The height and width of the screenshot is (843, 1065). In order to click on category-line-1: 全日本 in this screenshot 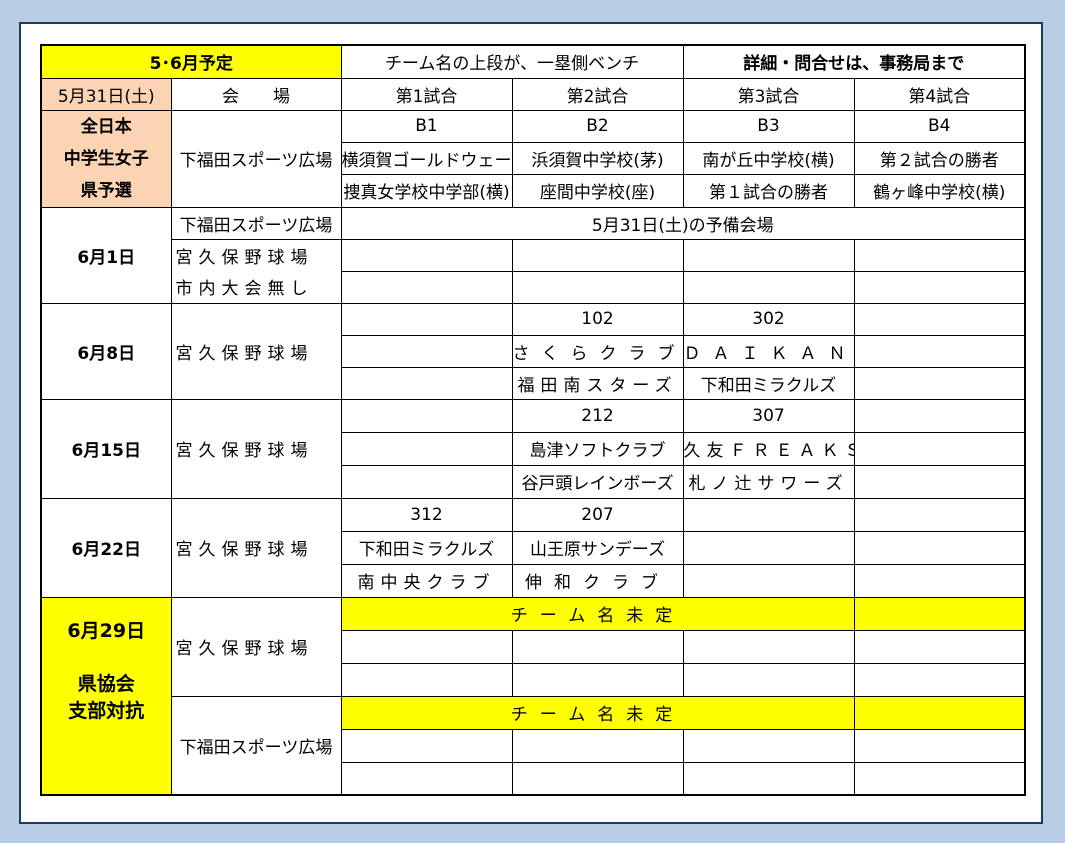, I will do `click(106, 126)`.